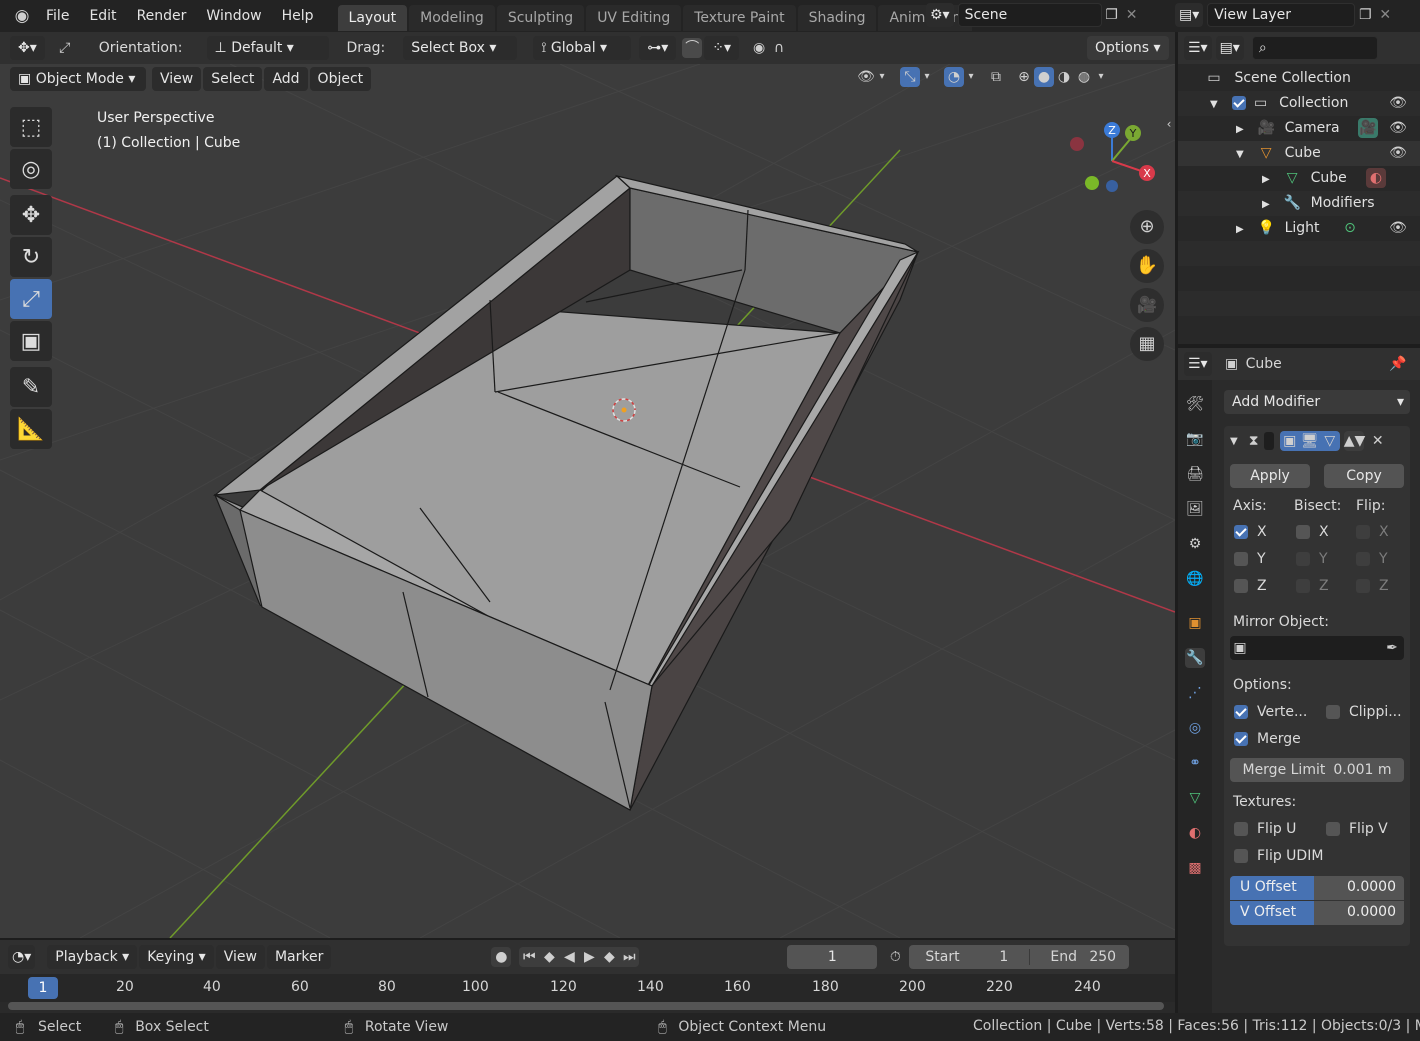 This screenshot has height=1041, width=1420. Describe the element at coordinates (1195, 658) in the screenshot. I see `modifier-tab-icon: 🔧` at that location.